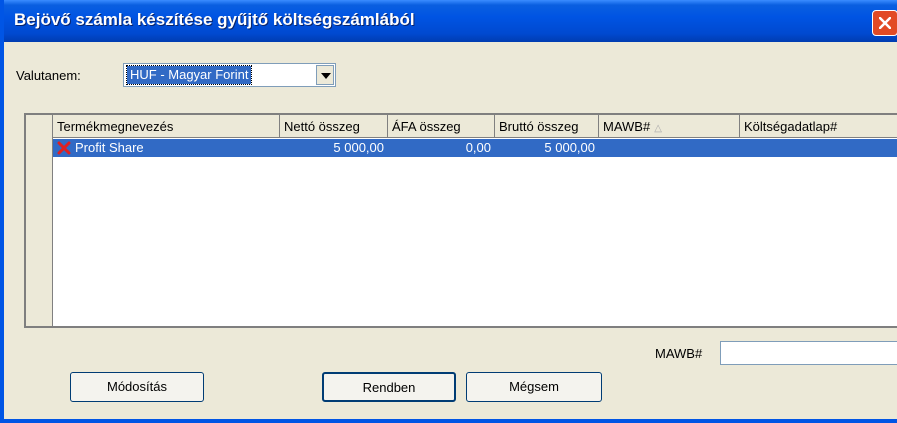 Image resolution: width=897 pixels, height=423 pixels. I want to click on cell-vat-amount: 0,00, so click(478, 147).